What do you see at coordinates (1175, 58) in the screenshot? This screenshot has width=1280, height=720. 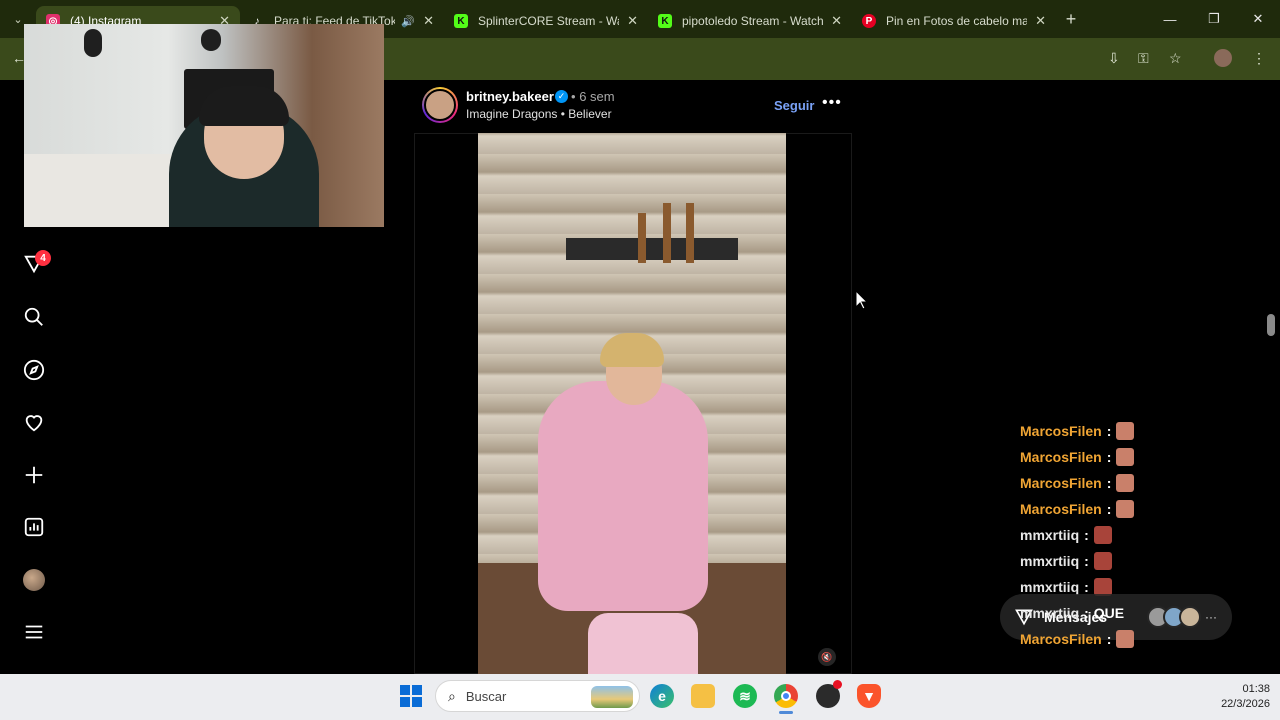 I see `bookmark-star-icon: ☆` at bounding box center [1175, 58].